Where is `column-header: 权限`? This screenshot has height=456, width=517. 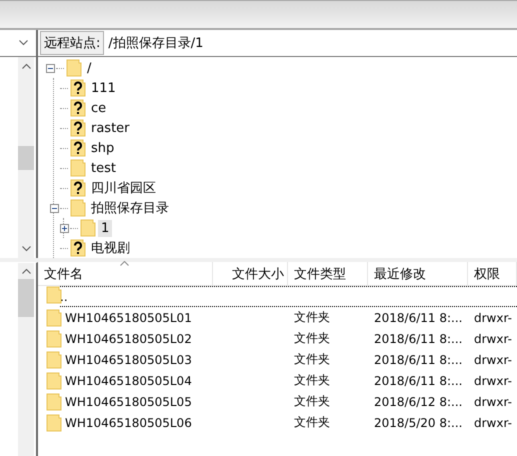 column-header: 权限 is located at coordinates (492, 273).